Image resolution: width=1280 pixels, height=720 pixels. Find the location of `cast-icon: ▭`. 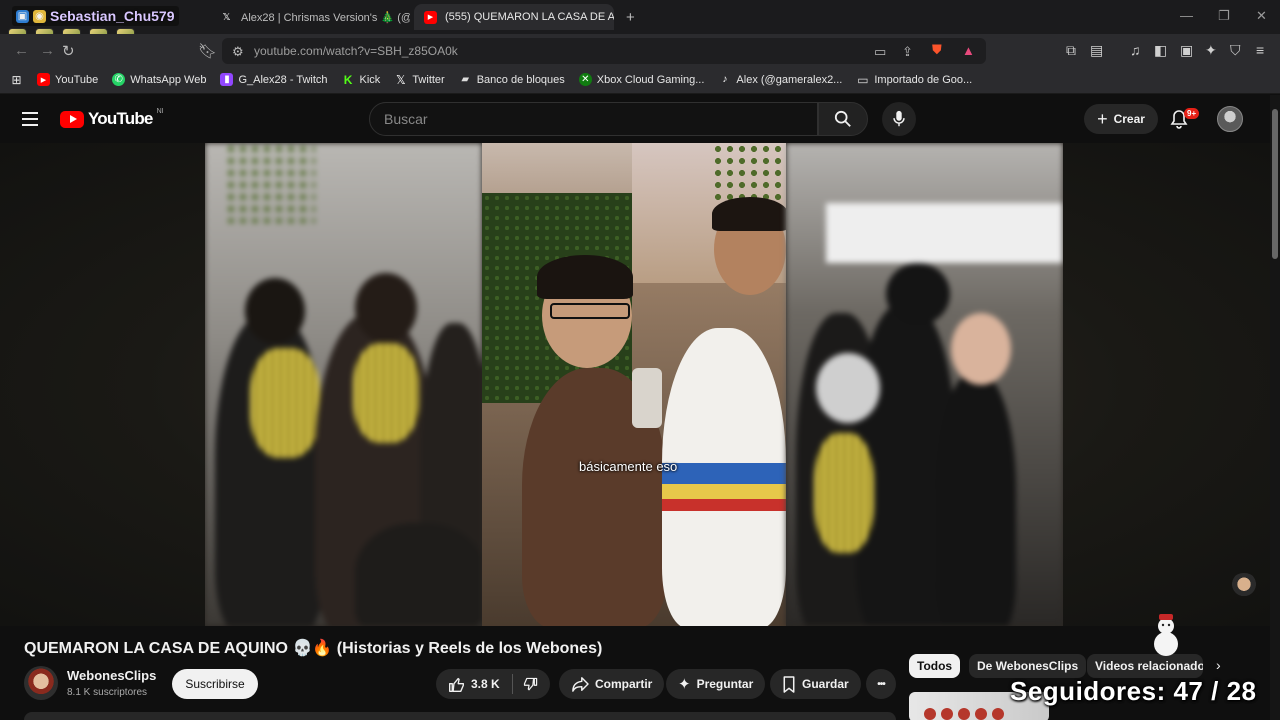

cast-icon: ▭ is located at coordinates (880, 52).